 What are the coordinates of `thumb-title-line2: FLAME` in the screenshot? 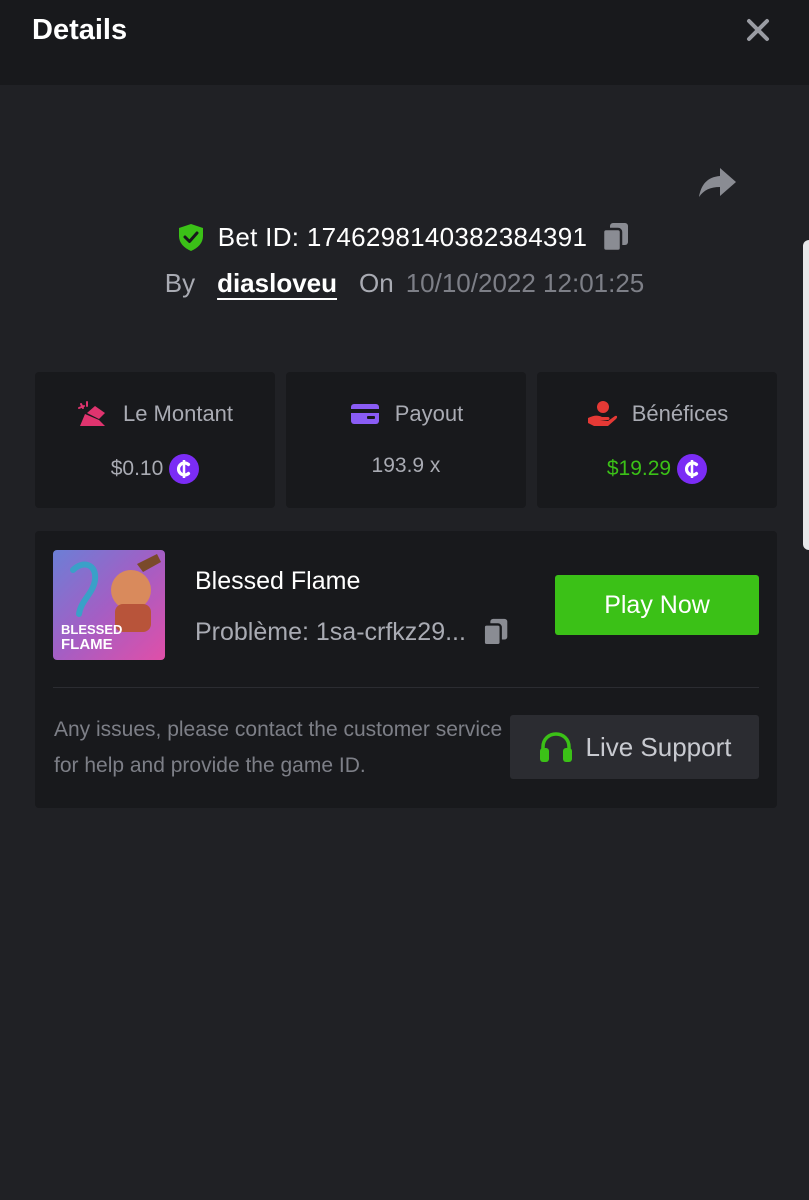 It's located at (87, 644).